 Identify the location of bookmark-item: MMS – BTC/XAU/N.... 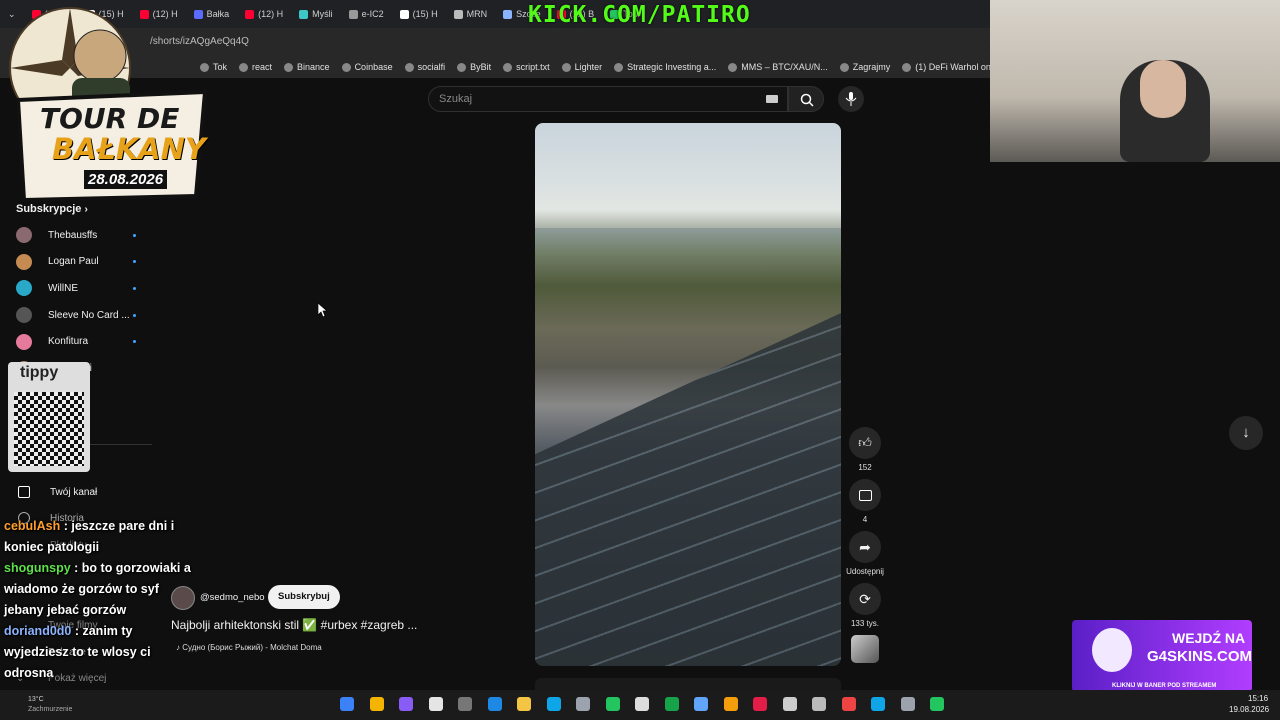
(778, 67).